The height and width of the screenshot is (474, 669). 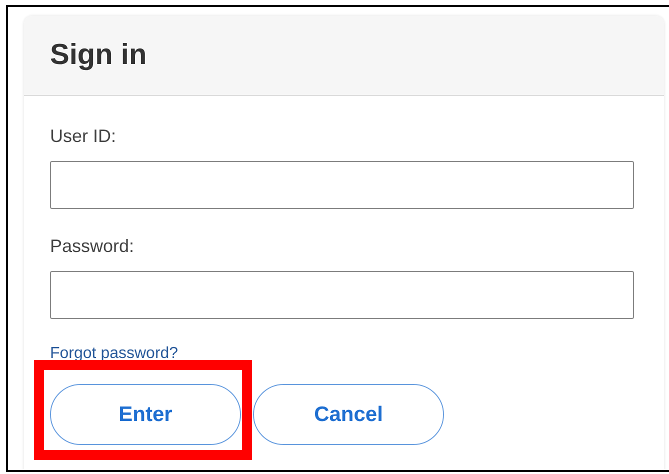 I want to click on field-label: Password:, so click(x=93, y=246).